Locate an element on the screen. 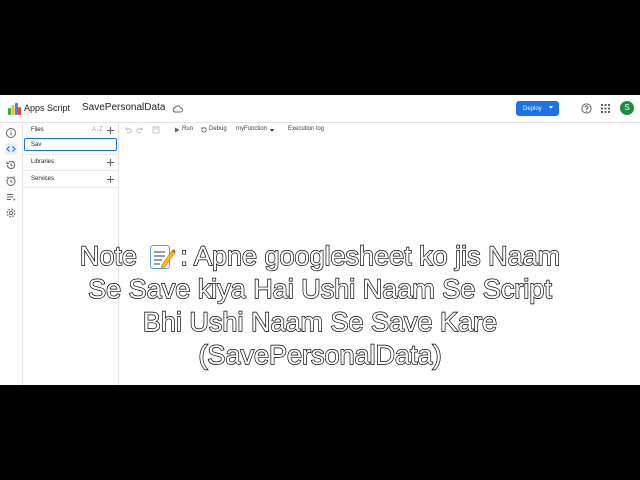  sort-icon: A↓Z is located at coordinates (97, 130).